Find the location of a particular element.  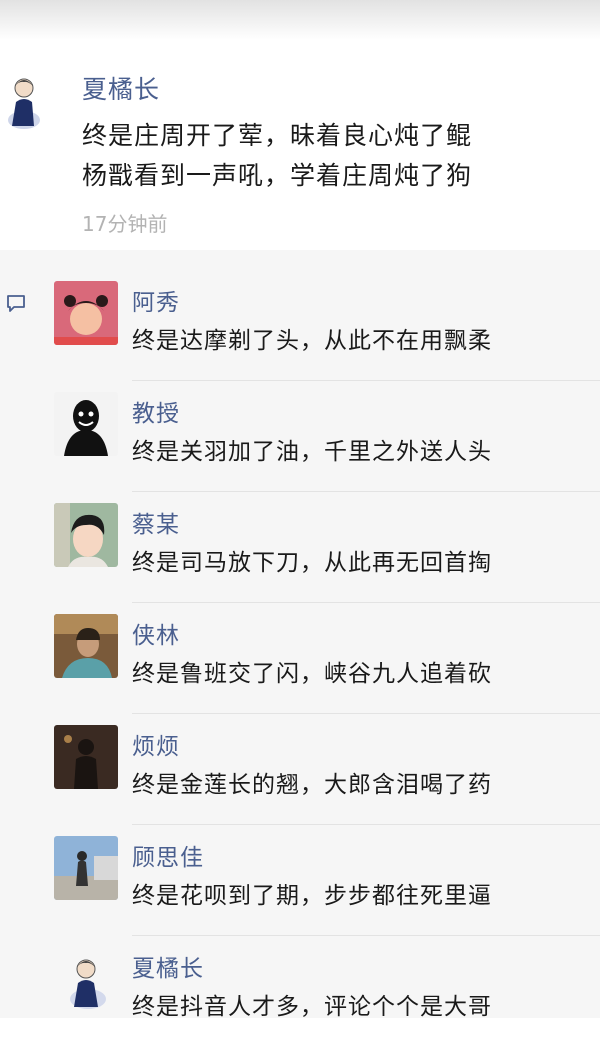

dark-figure-avatar is located at coordinates (86, 424).